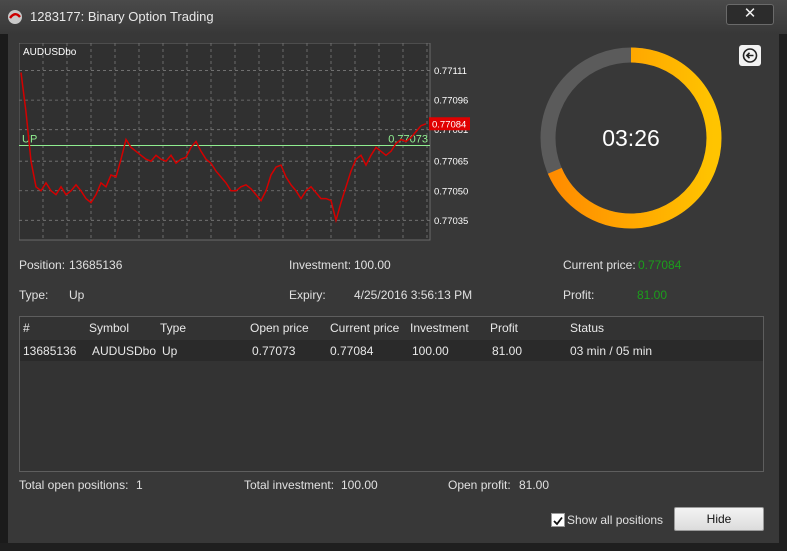 The height and width of the screenshot is (551, 787). What do you see at coordinates (451, 221) in the screenshot?
I see `chart-y-tick: 0.77035` at bounding box center [451, 221].